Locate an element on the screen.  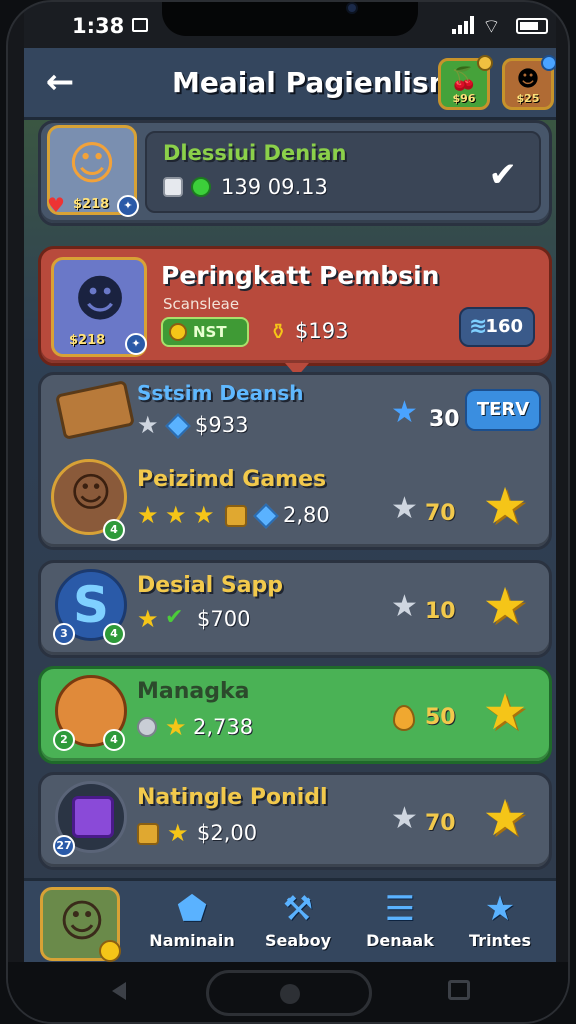
status-bar: 1:38 ⌔ is located at coordinates (290, 25).